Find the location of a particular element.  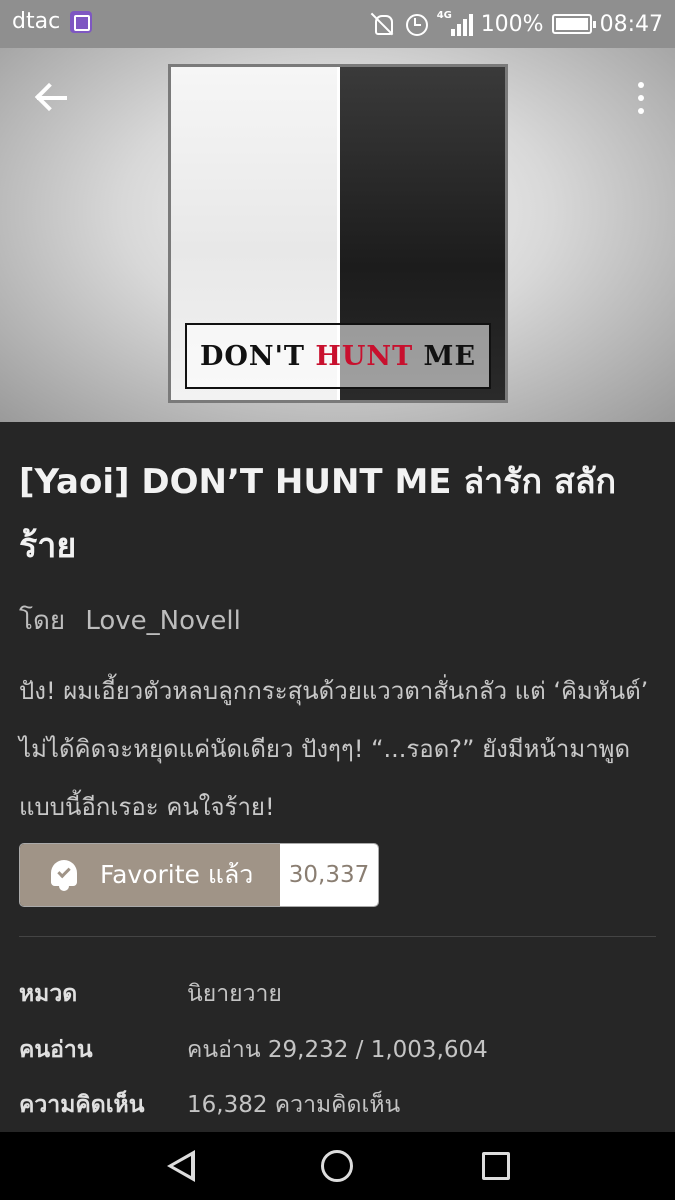

info-row-comments: ความคิดเห็น 16,382 ความคิดเห็น is located at coordinates (339, 1105).